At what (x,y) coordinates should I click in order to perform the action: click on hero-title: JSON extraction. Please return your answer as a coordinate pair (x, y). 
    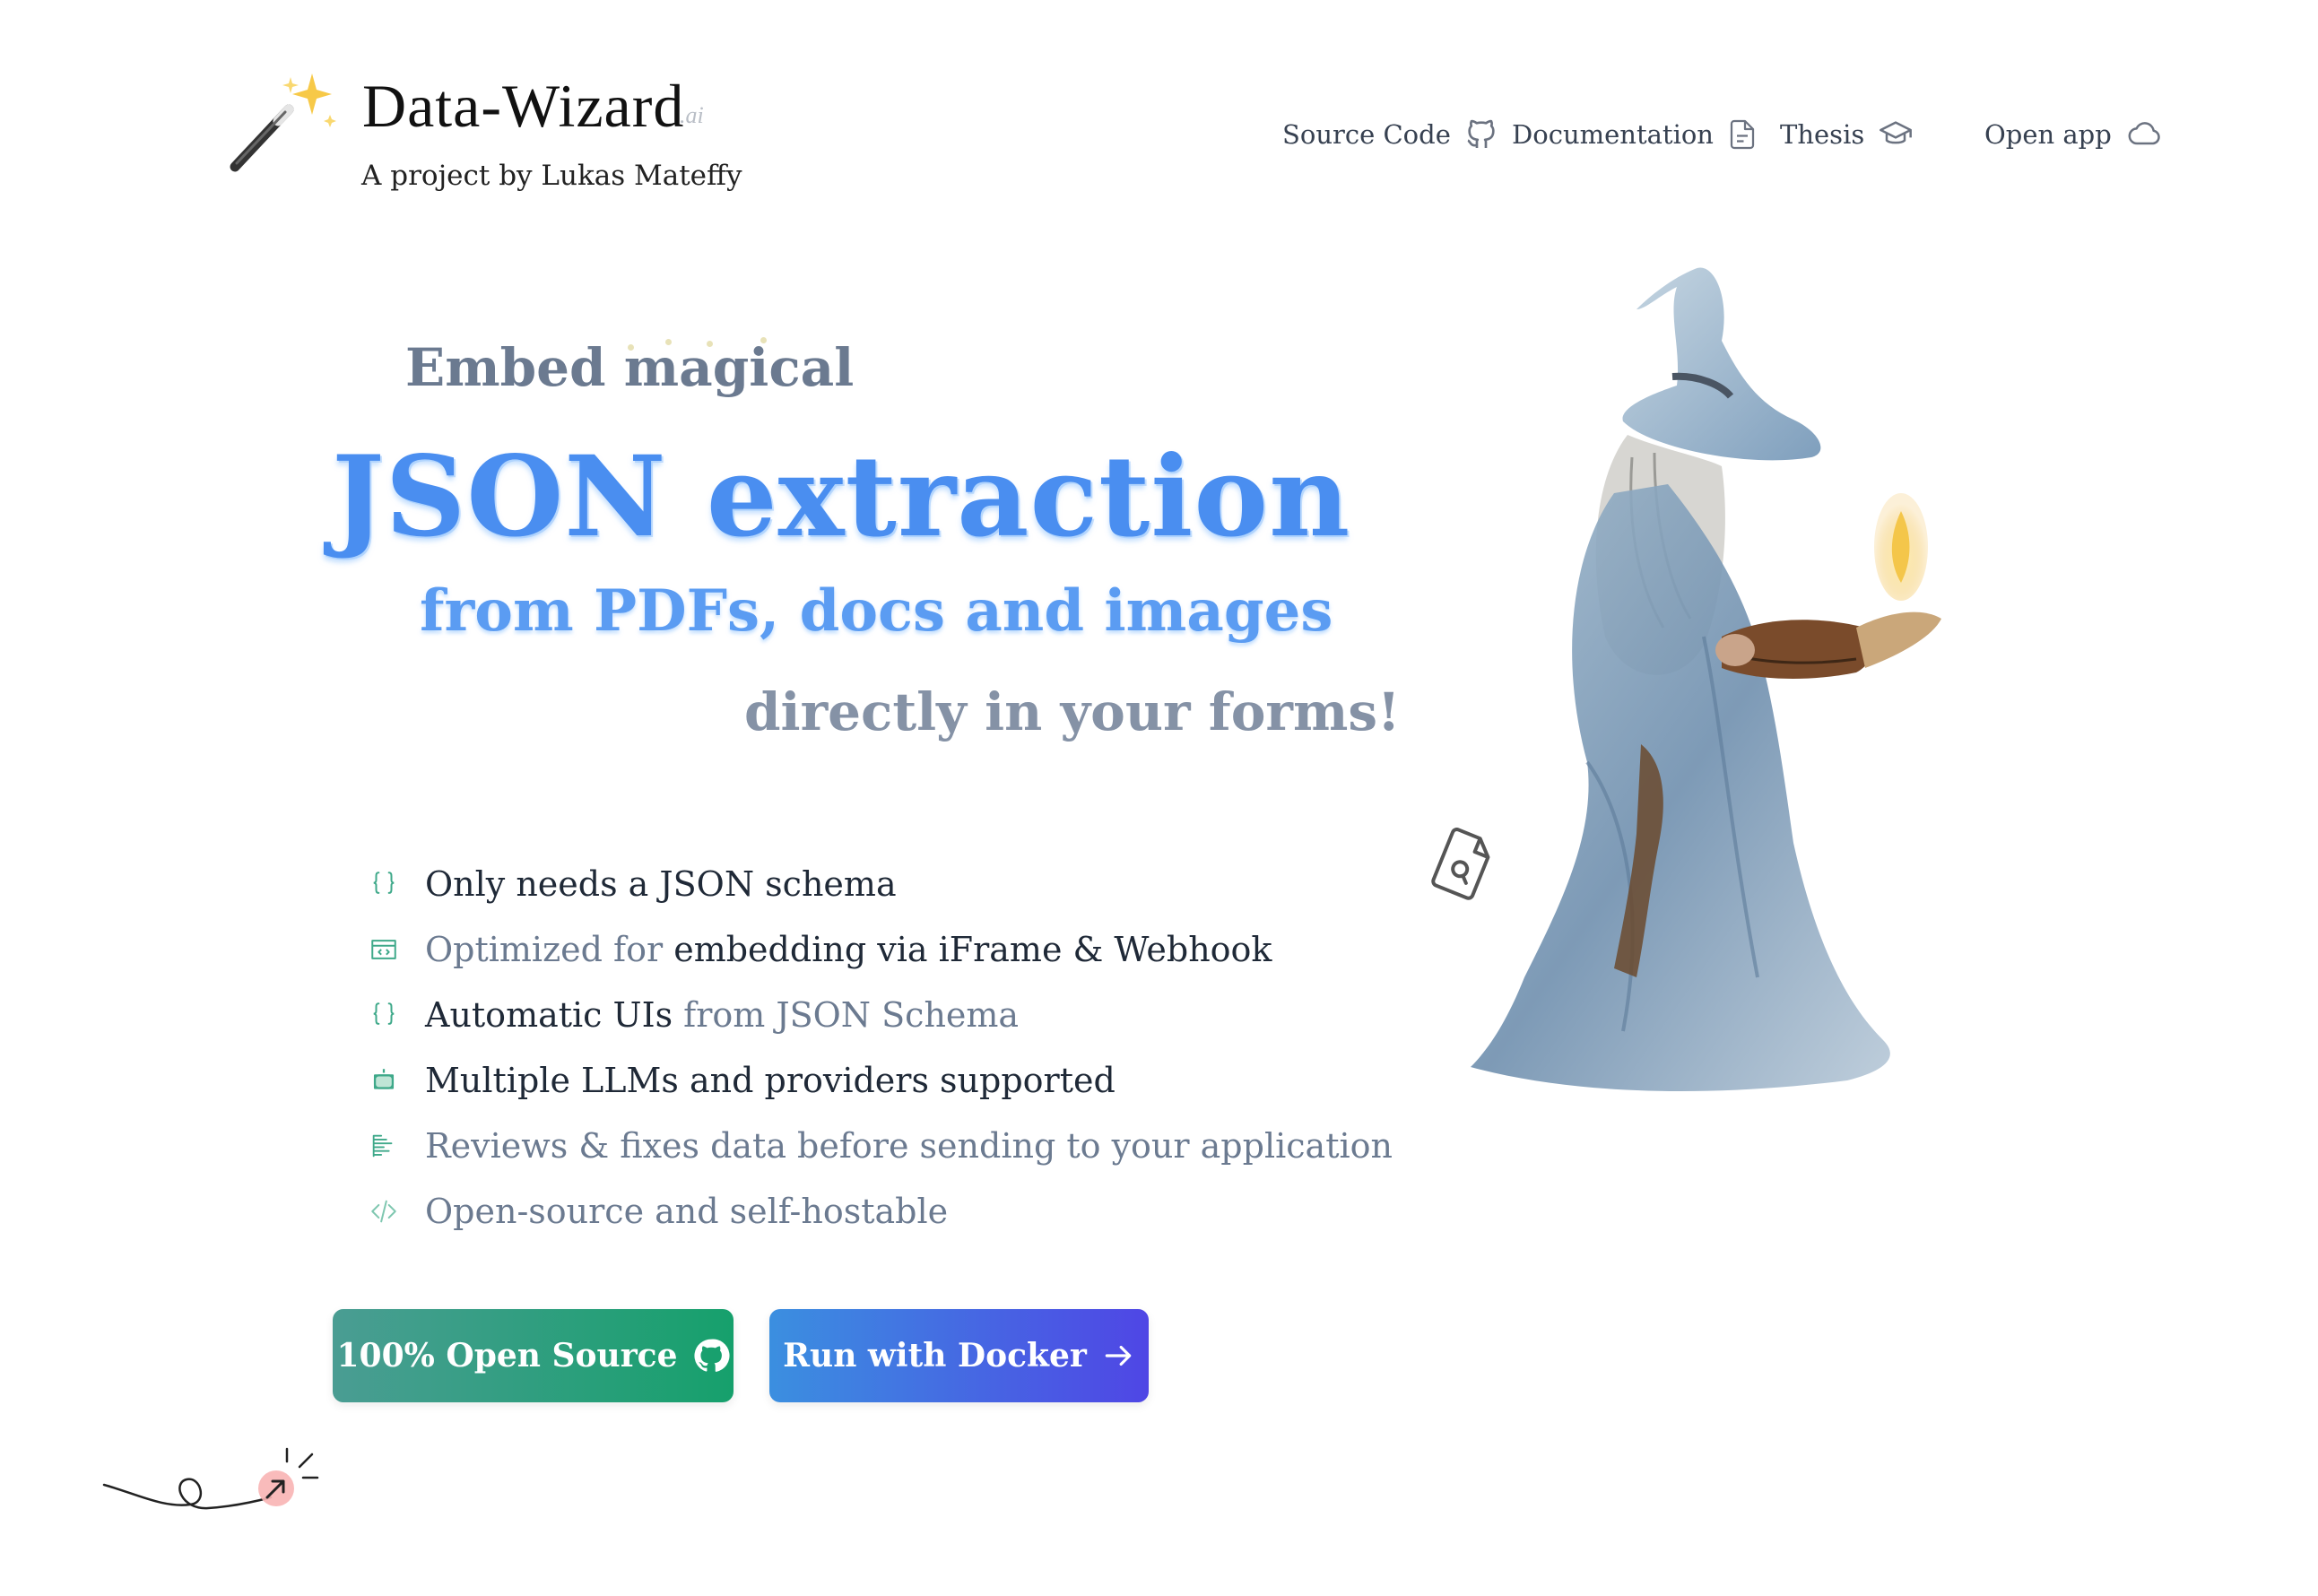
    Looking at the image, I should click on (841, 497).